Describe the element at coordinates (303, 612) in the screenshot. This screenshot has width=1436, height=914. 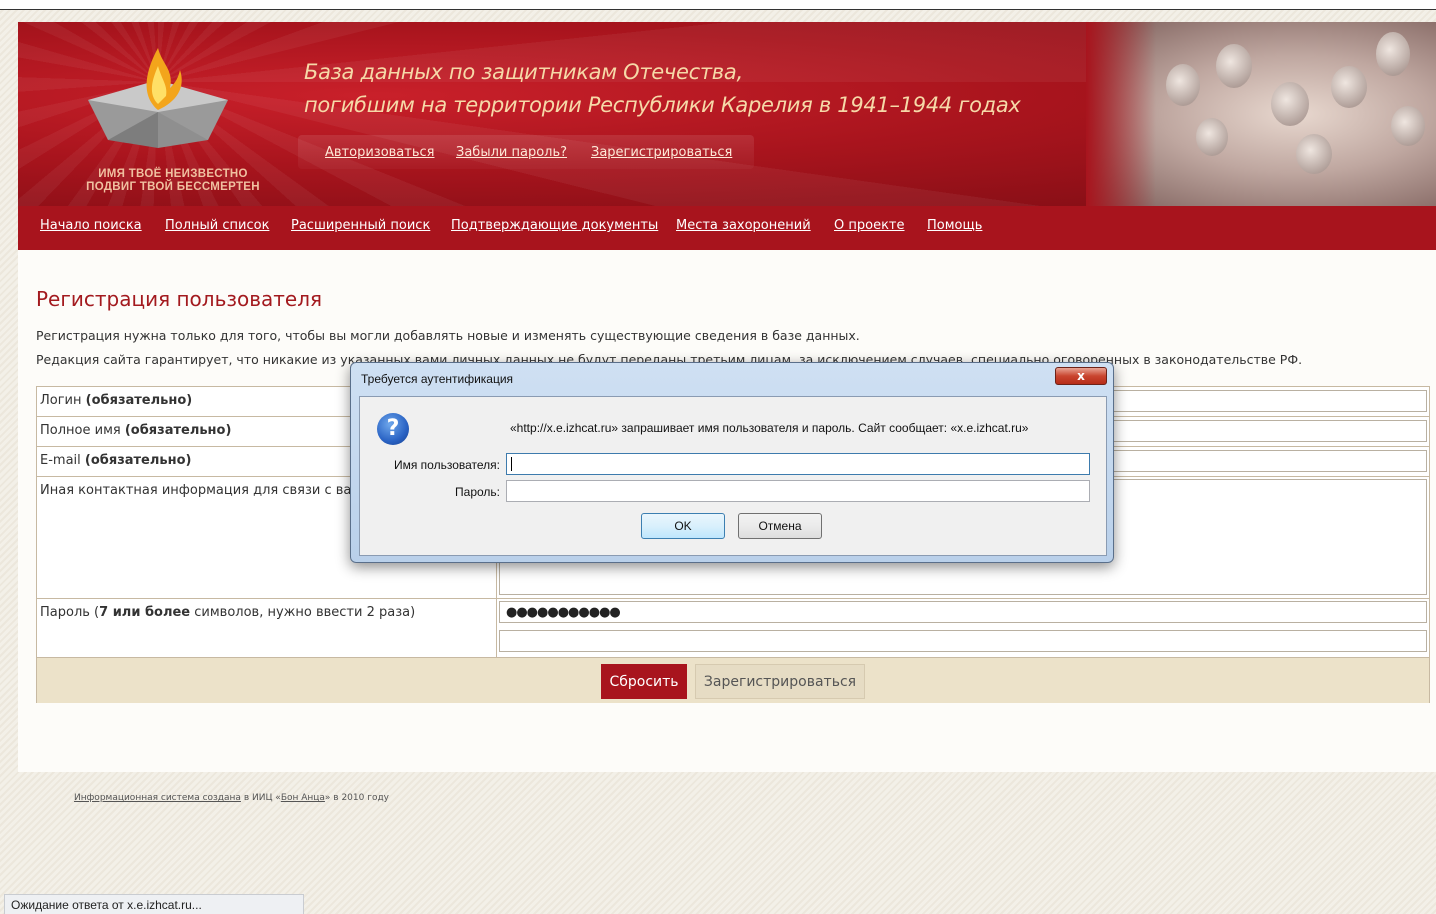
I see `password-label-suffix: символов, нужно ввести 2 раза)` at that location.